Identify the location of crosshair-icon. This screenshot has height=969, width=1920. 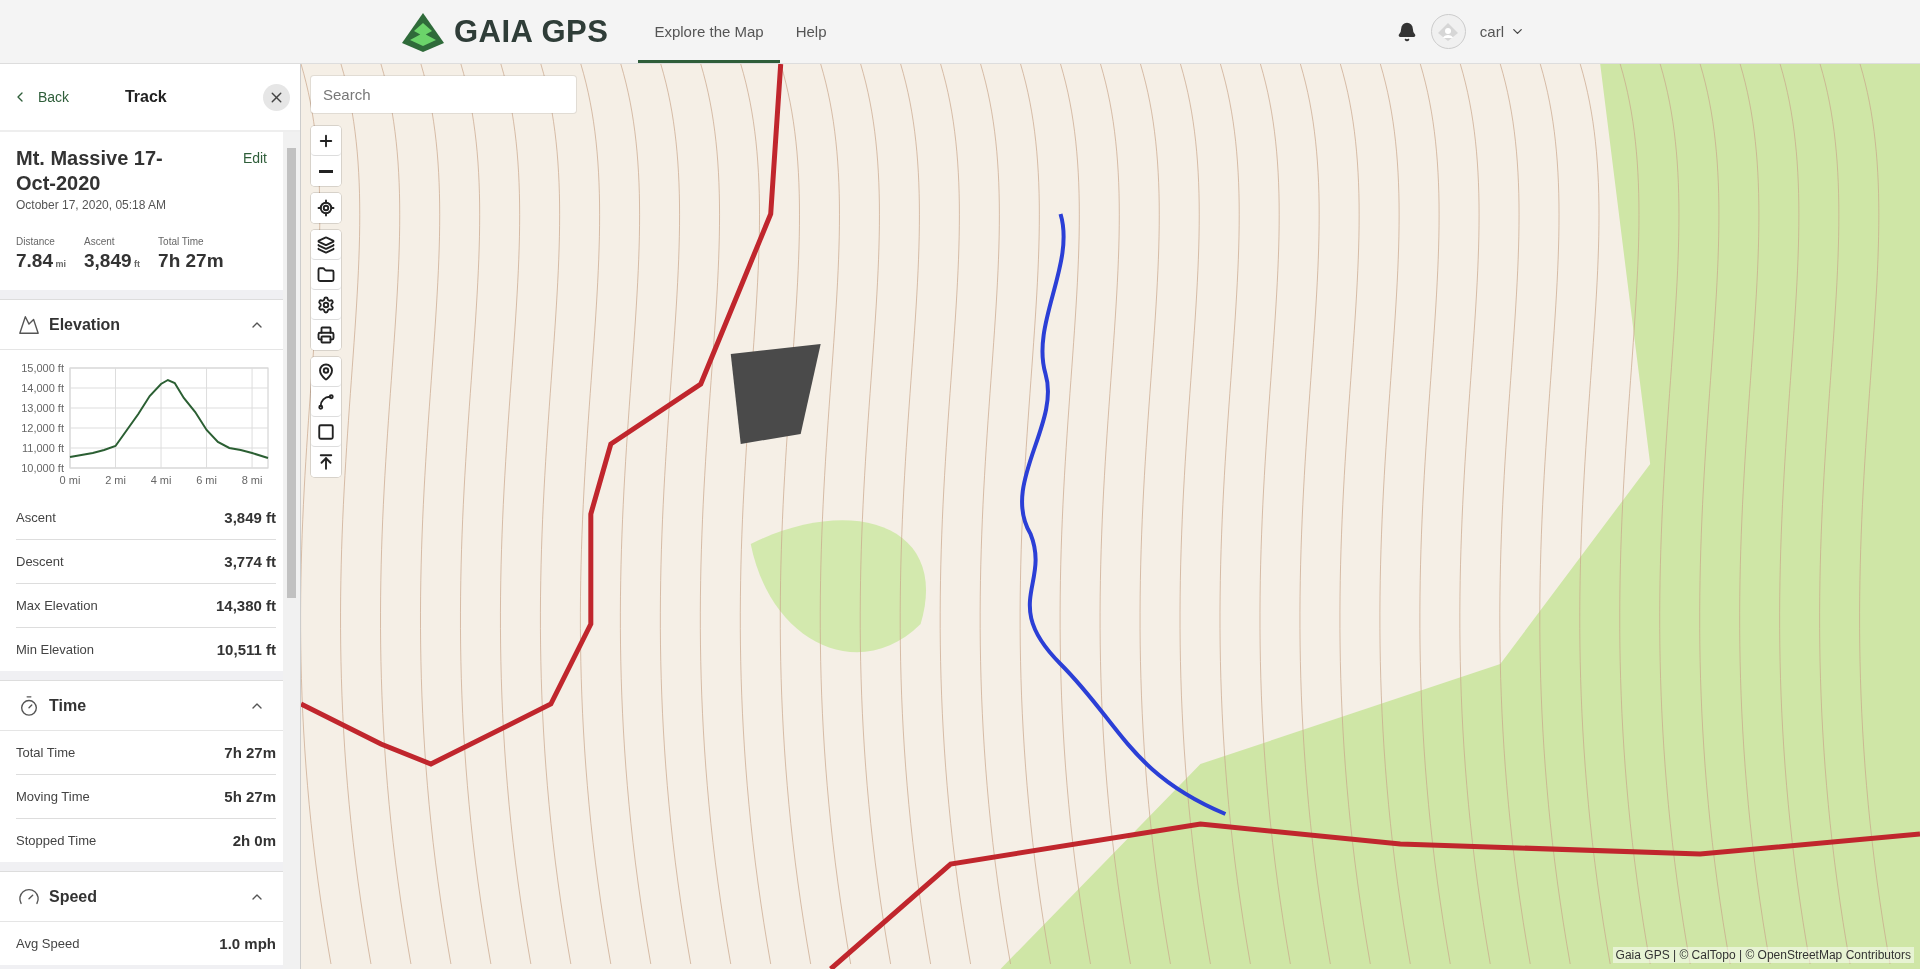
(326, 208).